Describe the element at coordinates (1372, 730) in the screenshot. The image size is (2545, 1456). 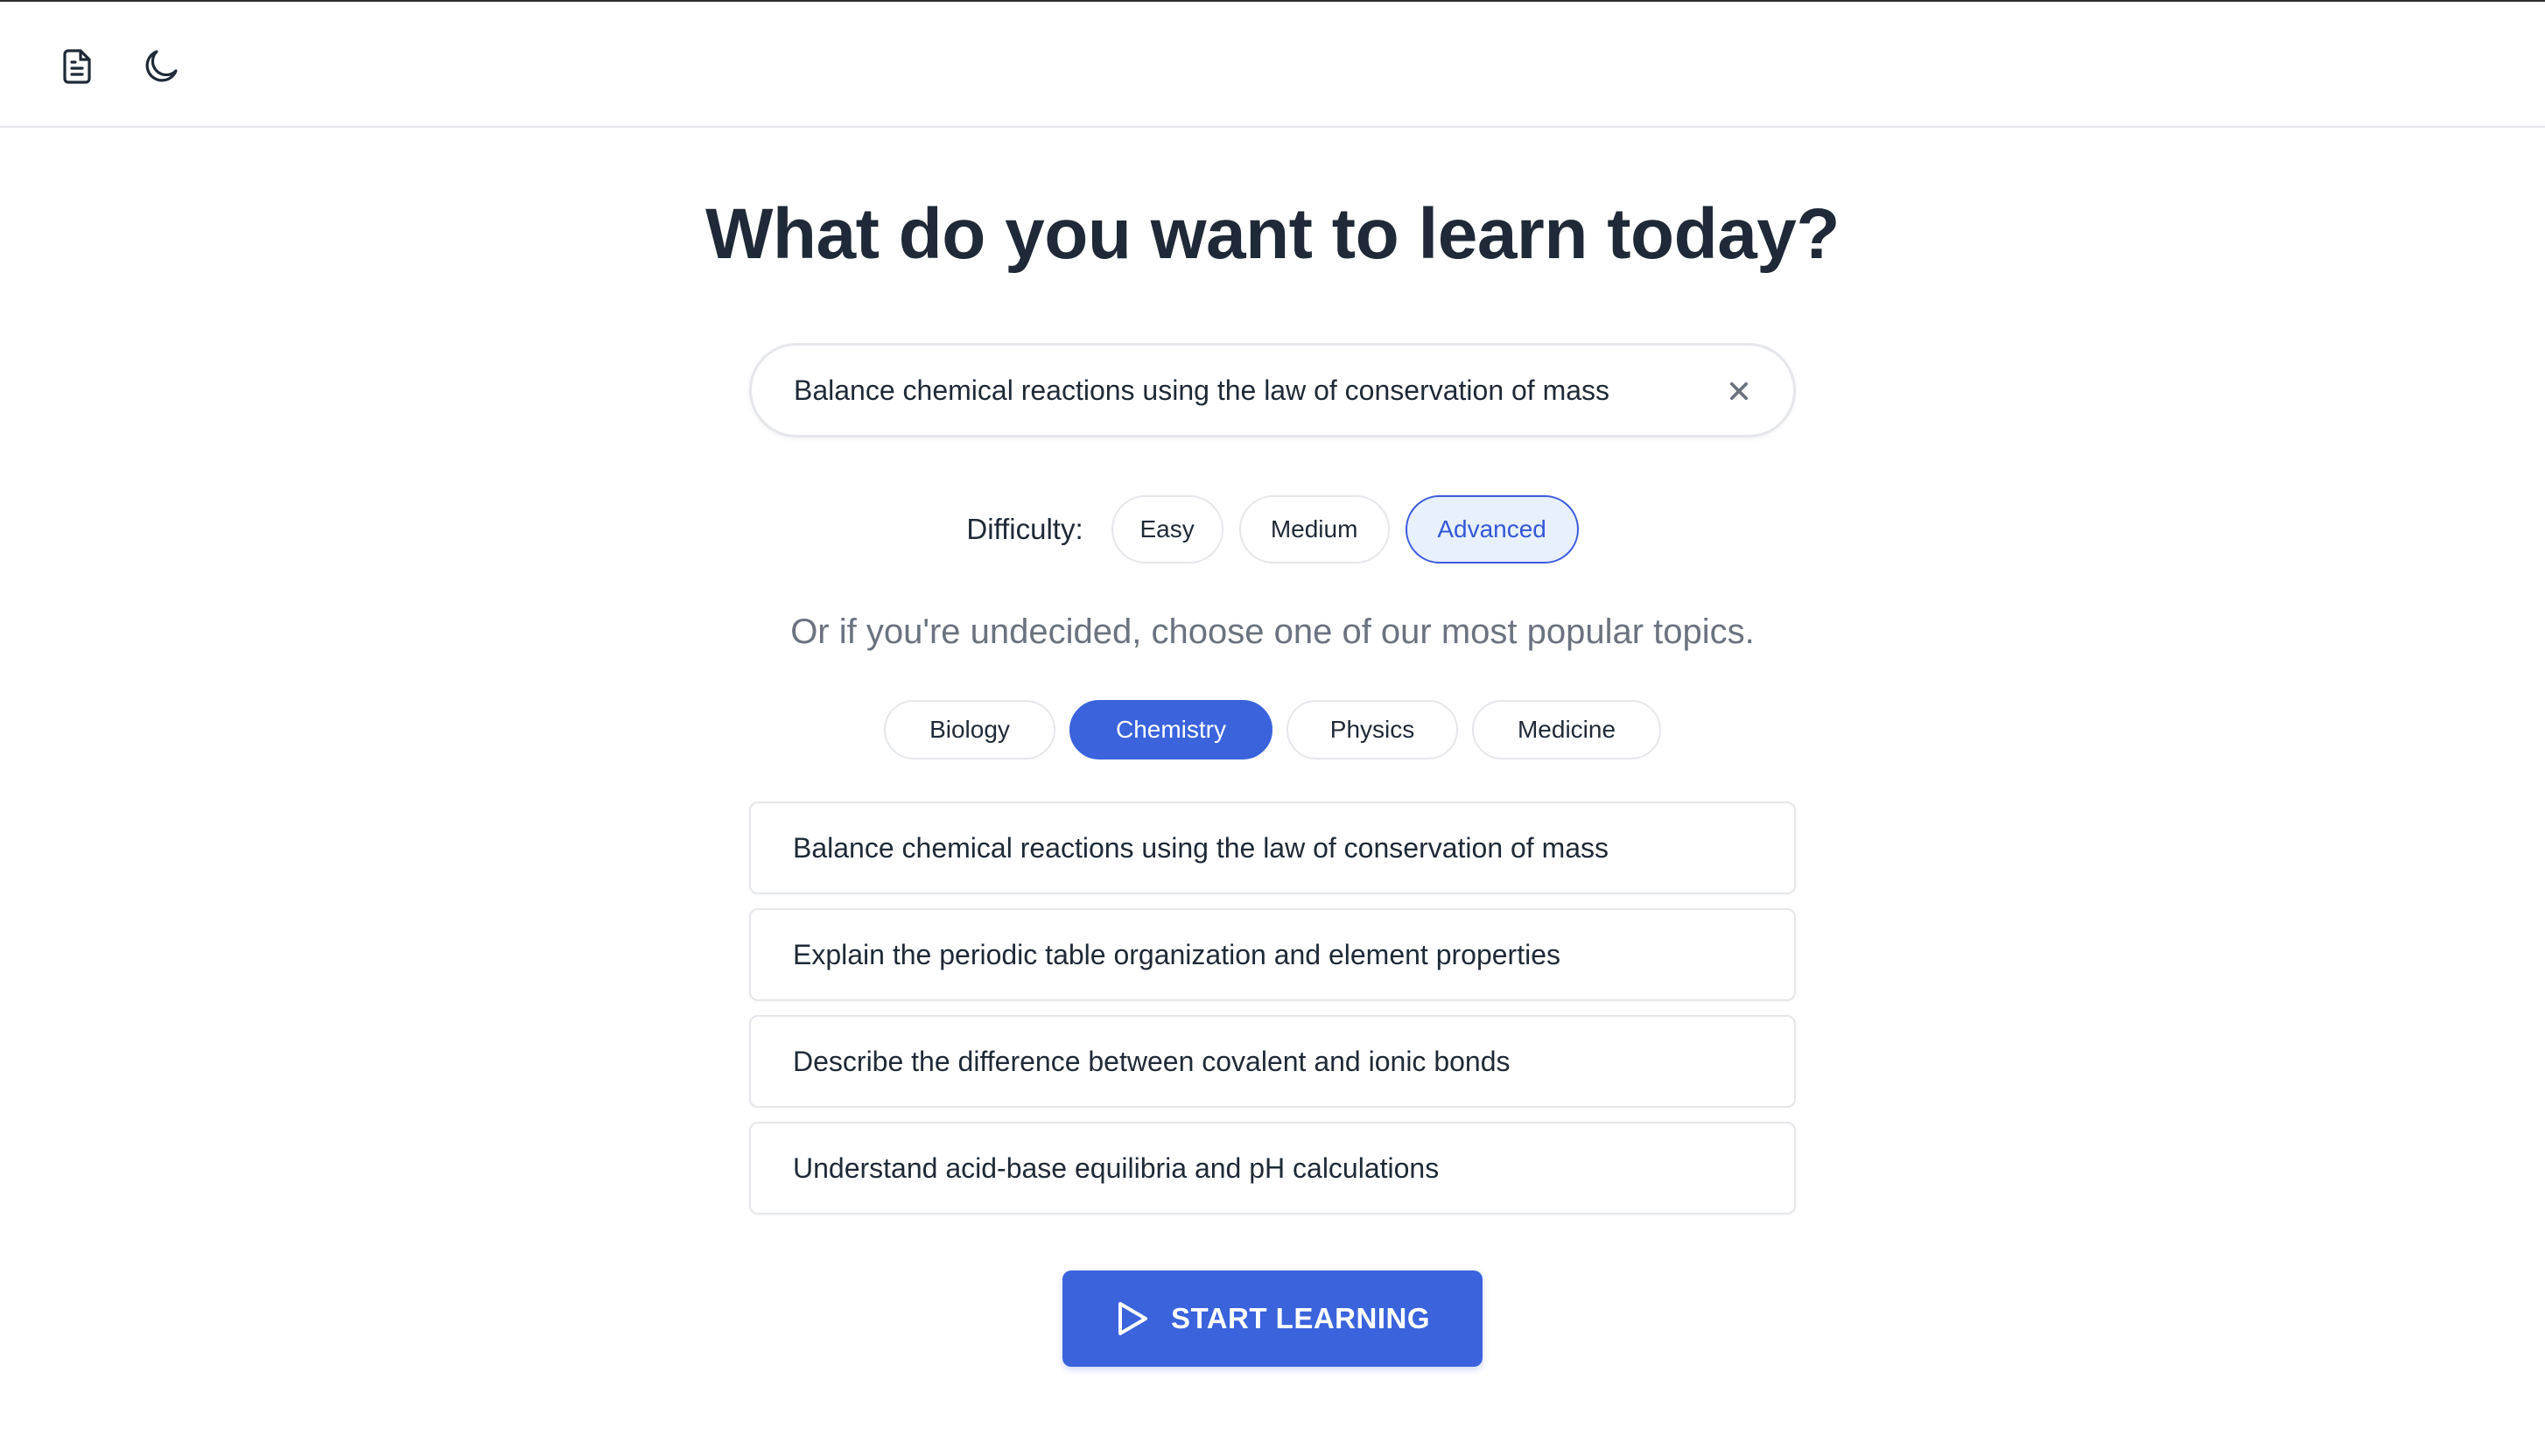
I see `topic-physics-button: Physics` at that location.